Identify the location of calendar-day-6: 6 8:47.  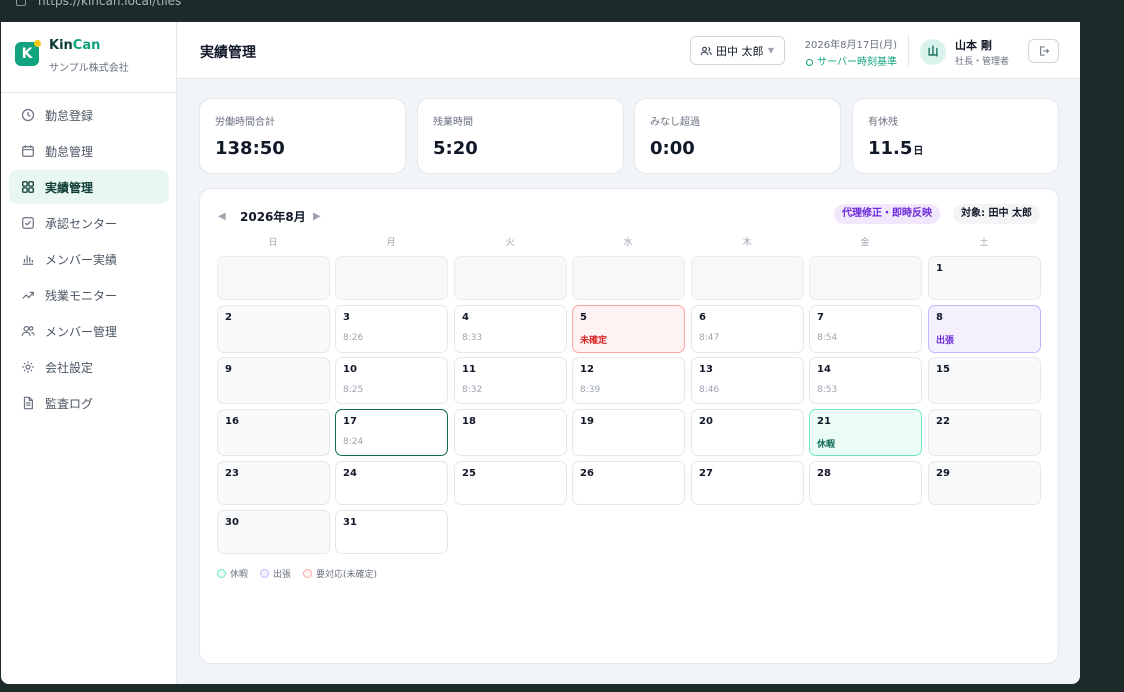
(747, 329).